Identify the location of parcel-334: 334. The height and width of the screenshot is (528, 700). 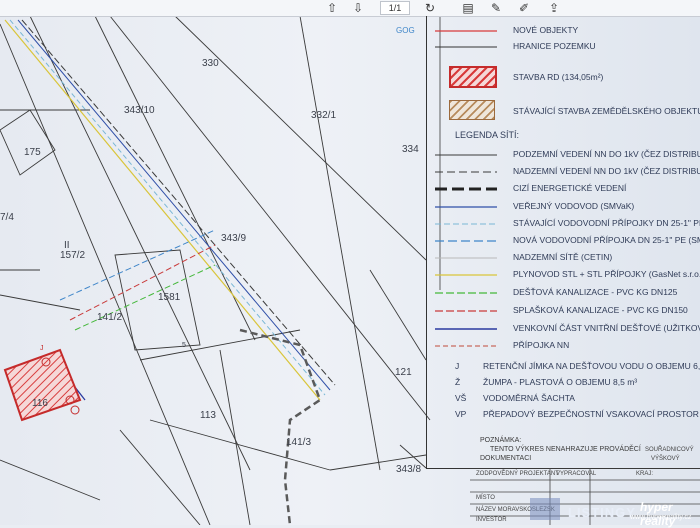
(410, 149).